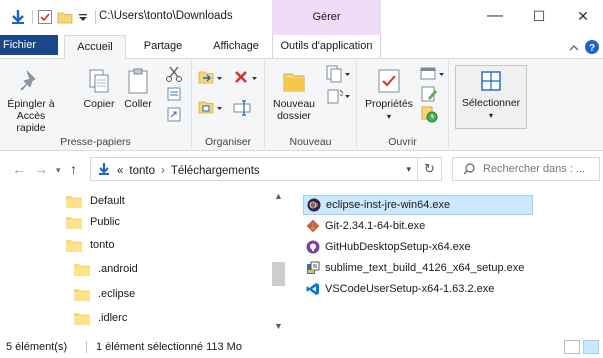 The width and height of the screenshot is (603, 358). What do you see at coordinates (469, 170) in the screenshot?
I see `search-icon` at bounding box center [469, 170].